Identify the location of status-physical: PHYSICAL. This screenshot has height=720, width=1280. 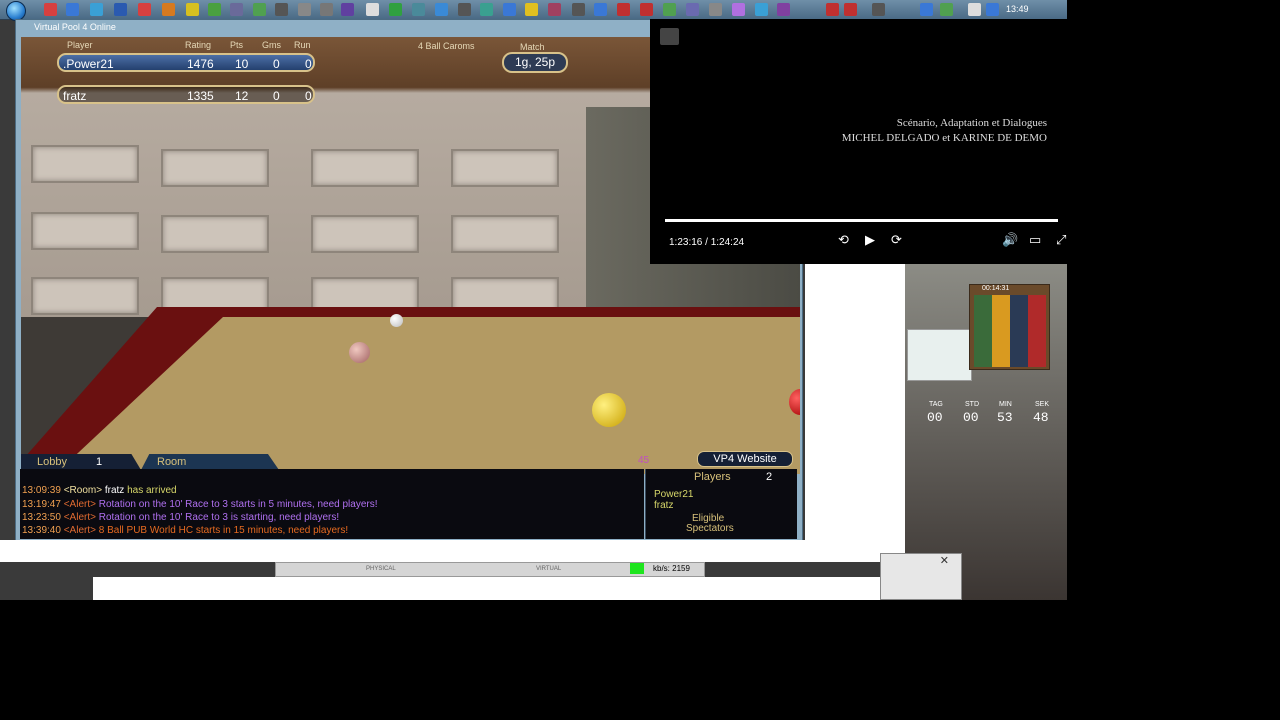
(381, 569).